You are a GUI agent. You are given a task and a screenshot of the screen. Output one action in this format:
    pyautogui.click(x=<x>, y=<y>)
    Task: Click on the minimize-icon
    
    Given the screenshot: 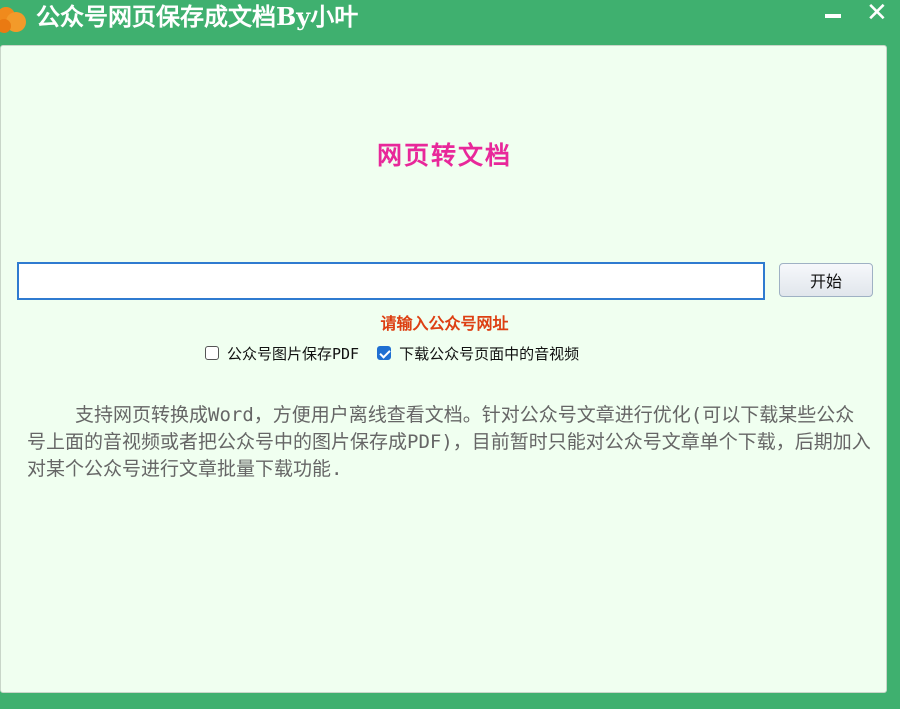 What is the action you would take?
    pyautogui.click(x=833, y=16)
    